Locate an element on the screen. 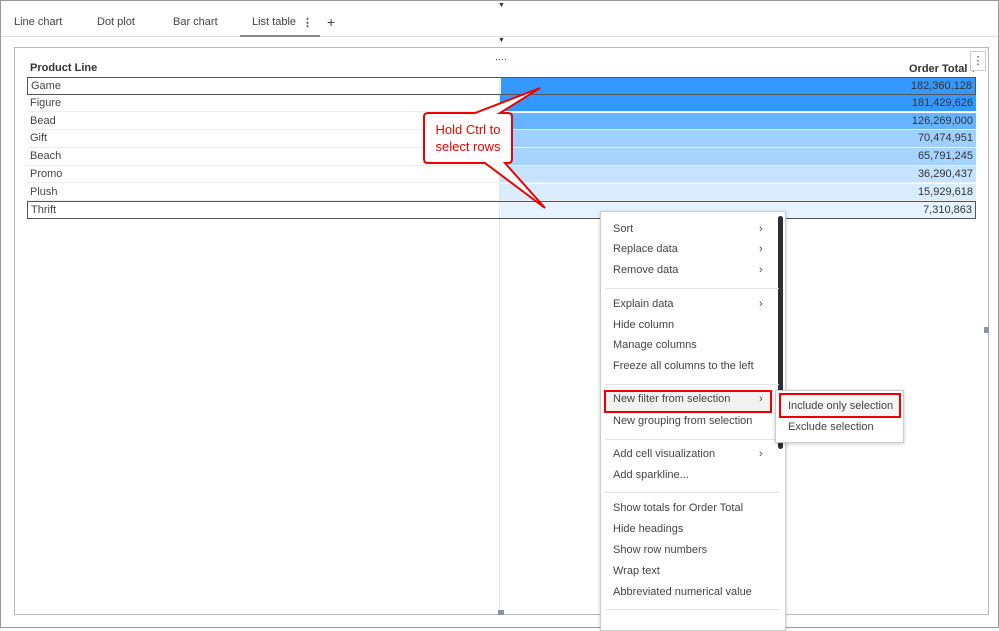 The width and height of the screenshot is (999, 631). resize-handle-right is located at coordinates (986, 330).